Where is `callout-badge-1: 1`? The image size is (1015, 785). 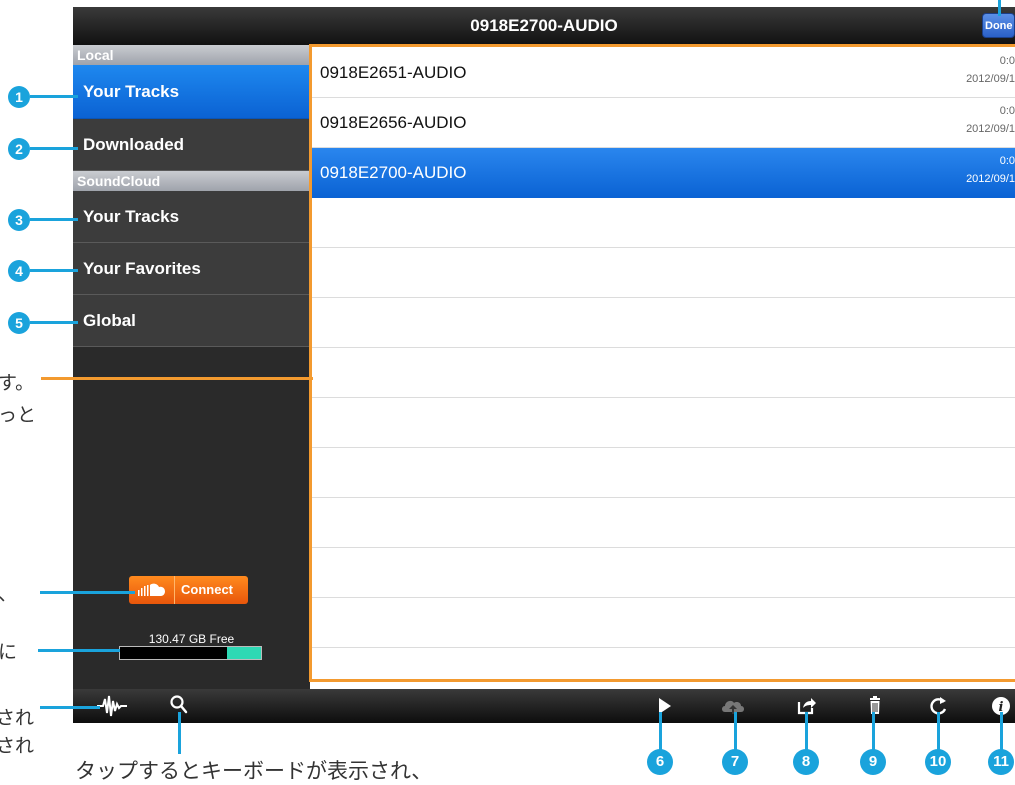 callout-badge-1: 1 is located at coordinates (19, 97).